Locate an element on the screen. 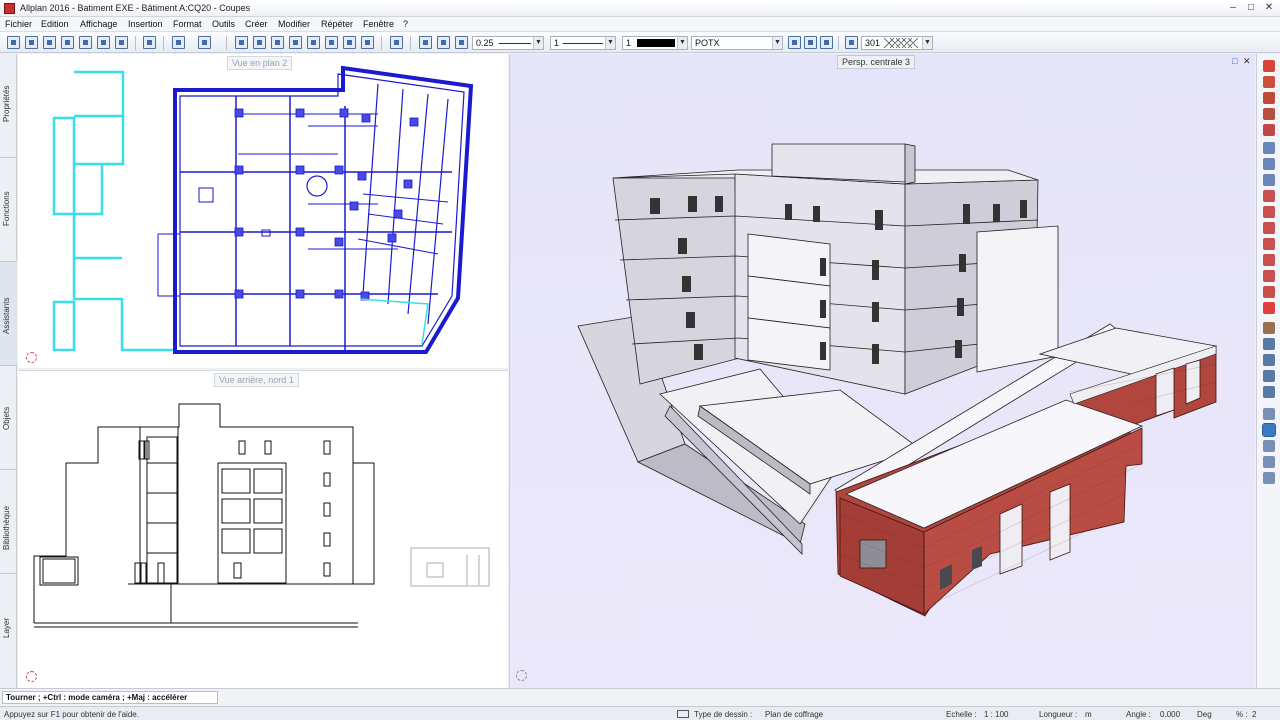 The width and height of the screenshot is (1280, 720). menu-repeter: Répéter is located at coordinates (337, 24).